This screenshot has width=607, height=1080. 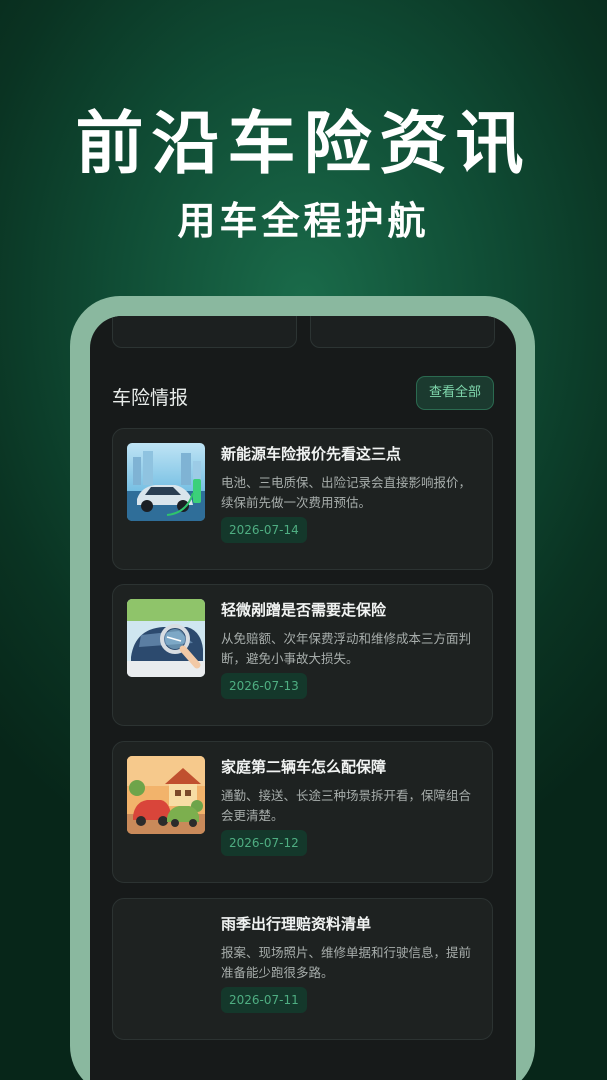 What do you see at coordinates (346, 492) in the screenshot?
I see `news-desc: 电池、三电质保、出险记录会直接影响报价，续保前先做一次费用预估。` at bounding box center [346, 492].